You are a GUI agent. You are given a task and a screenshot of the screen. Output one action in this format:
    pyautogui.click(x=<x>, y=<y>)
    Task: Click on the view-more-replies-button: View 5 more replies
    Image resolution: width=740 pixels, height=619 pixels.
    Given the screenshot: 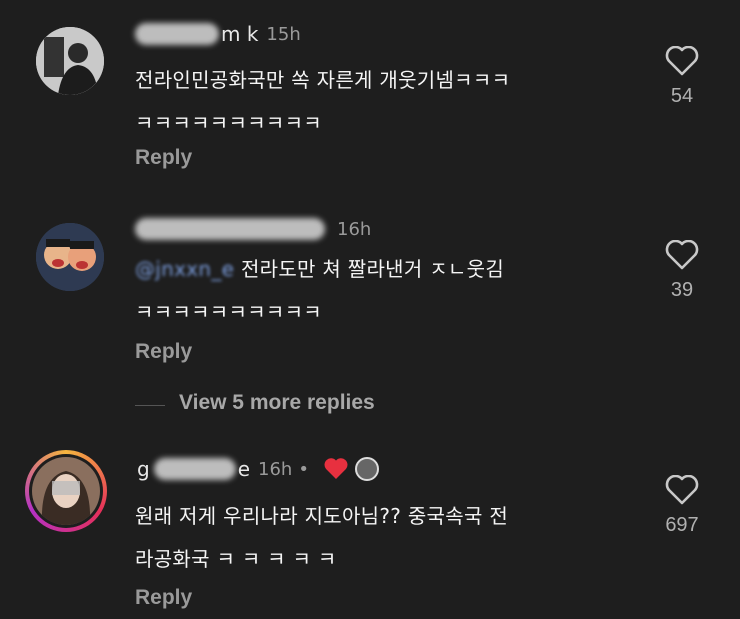 What is the action you would take?
    pyautogui.click(x=277, y=403)
    